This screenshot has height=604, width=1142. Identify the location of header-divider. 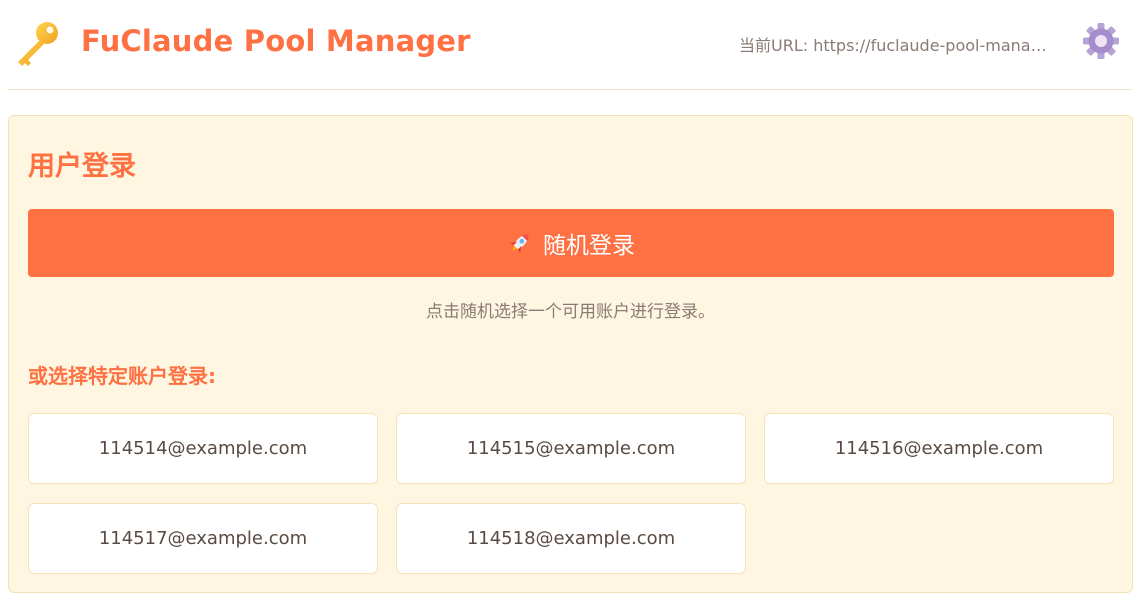
(570, 89).